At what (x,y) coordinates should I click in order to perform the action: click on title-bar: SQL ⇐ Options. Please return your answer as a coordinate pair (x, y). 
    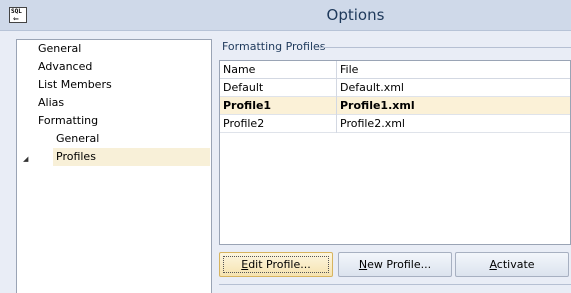
    Looking at the image, I should click on (285, 15).